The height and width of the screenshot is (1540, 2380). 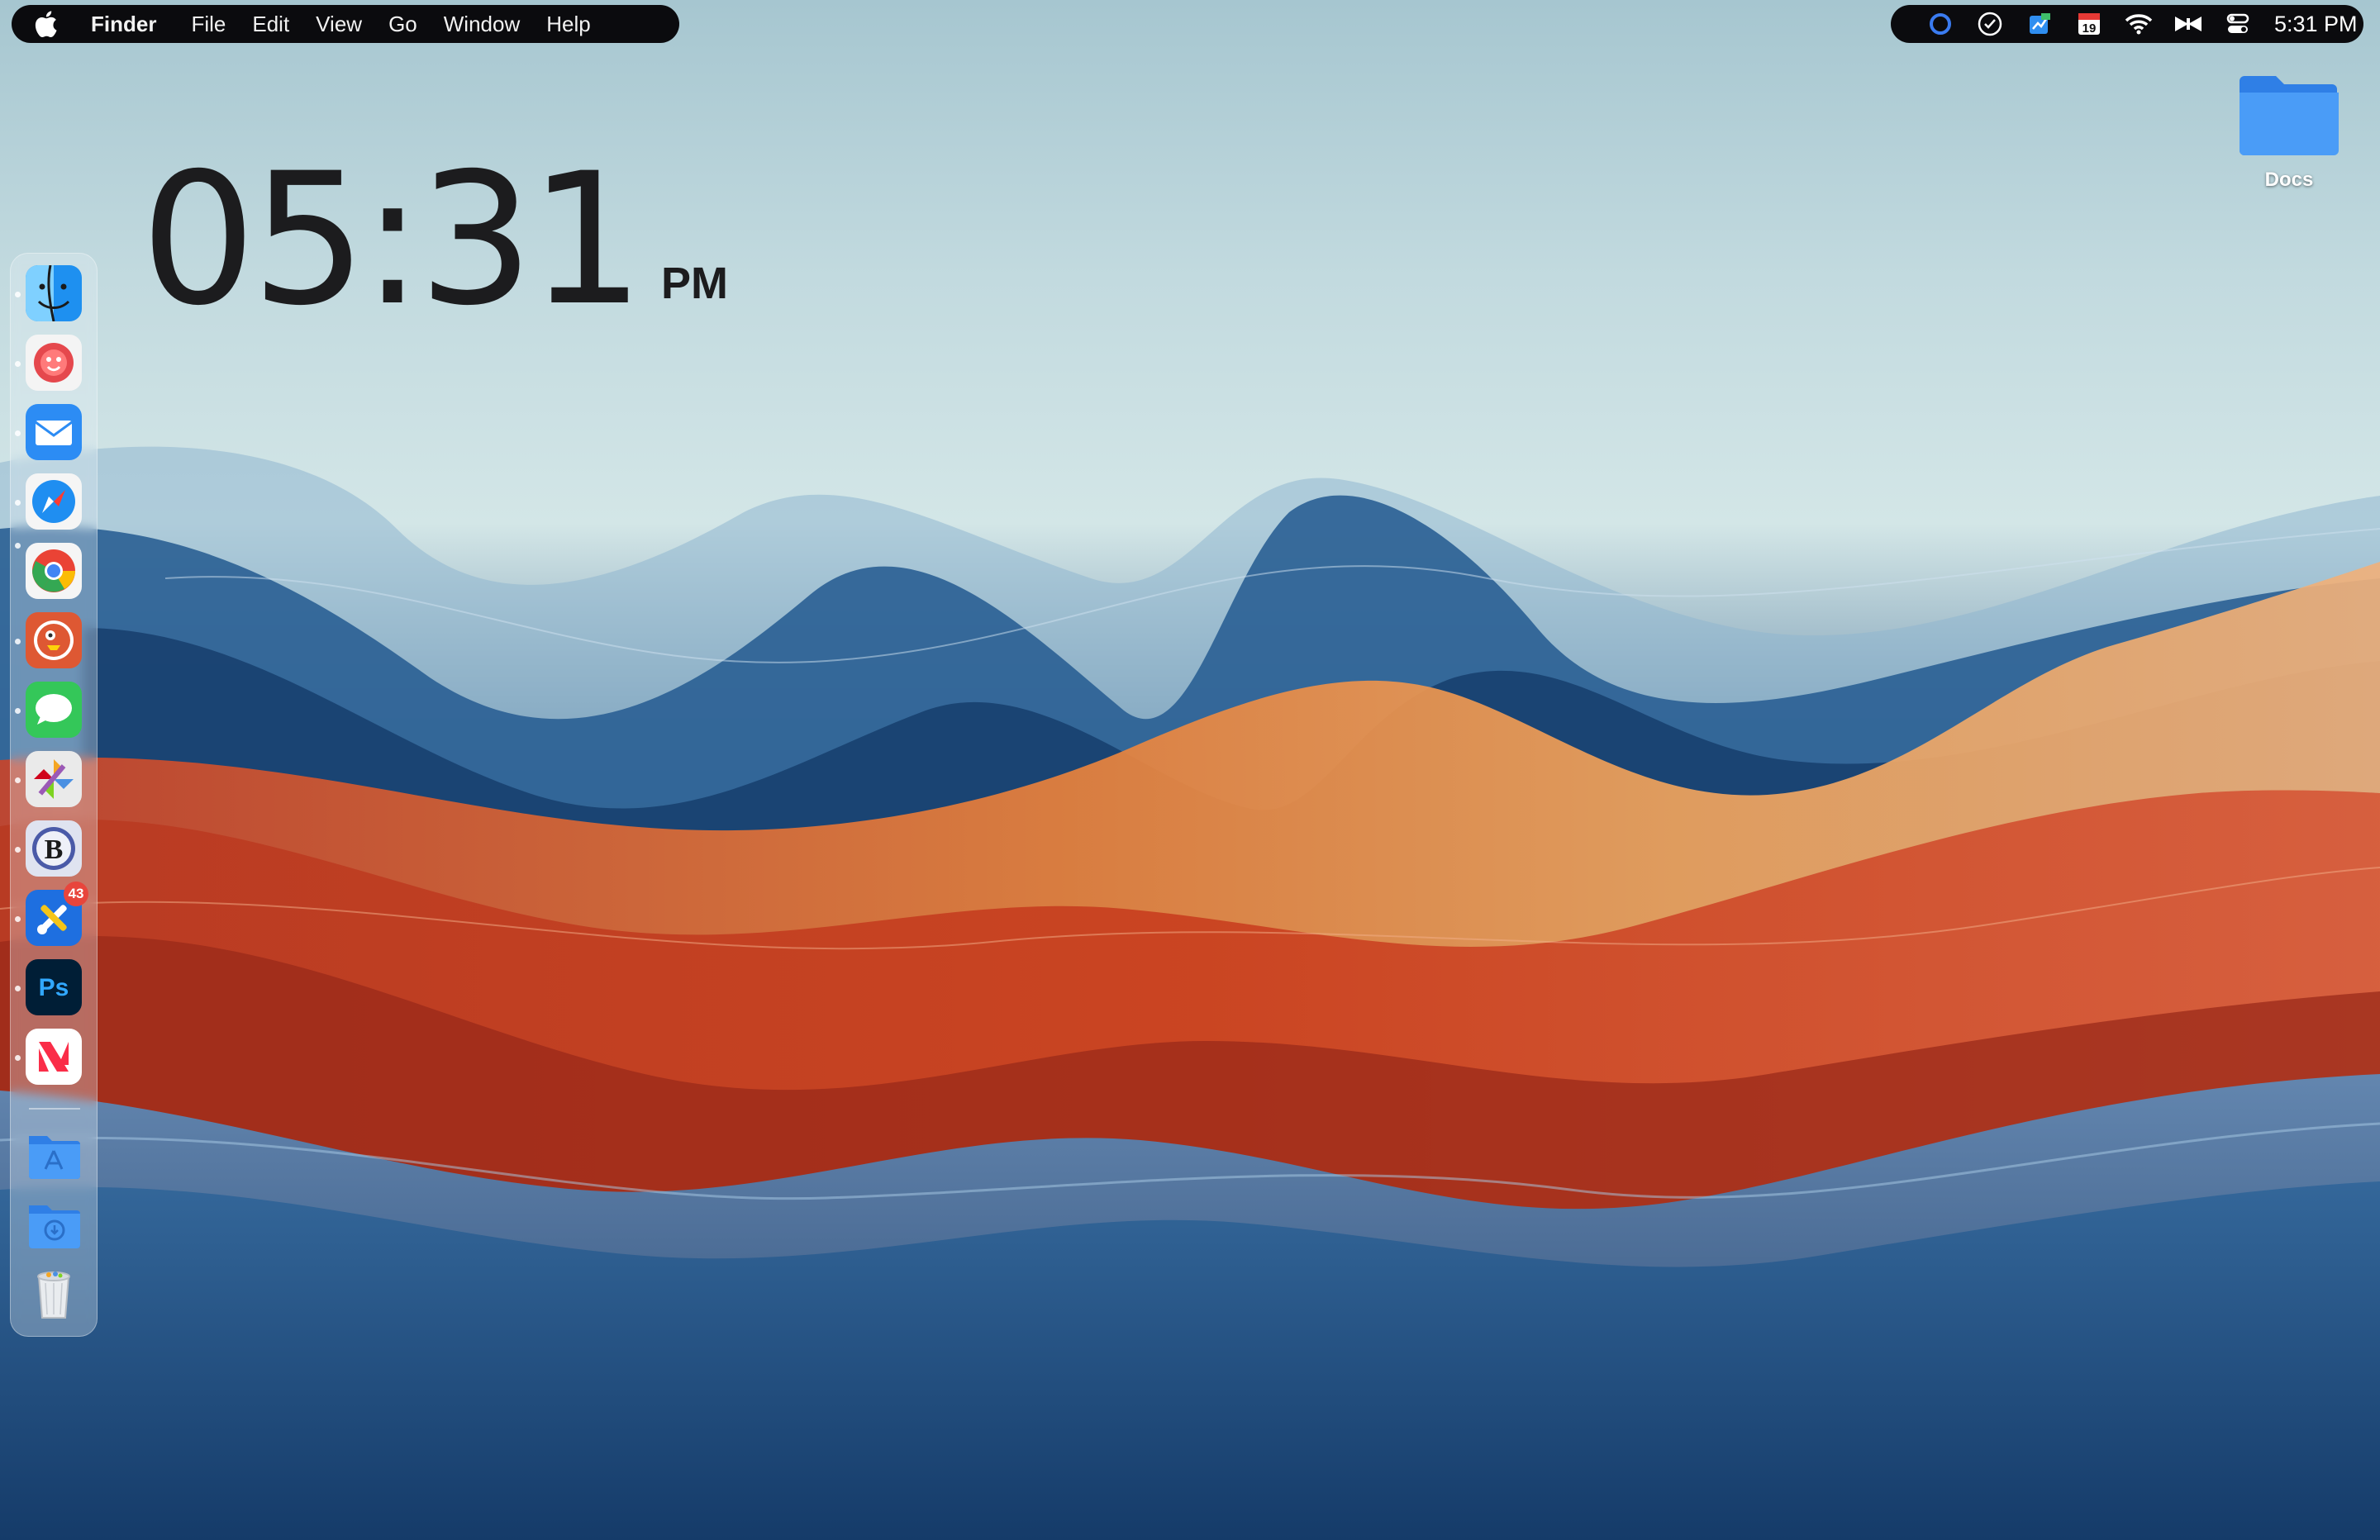 I want to click on dock-photoshop: Ps, so click(x=54, y=987).